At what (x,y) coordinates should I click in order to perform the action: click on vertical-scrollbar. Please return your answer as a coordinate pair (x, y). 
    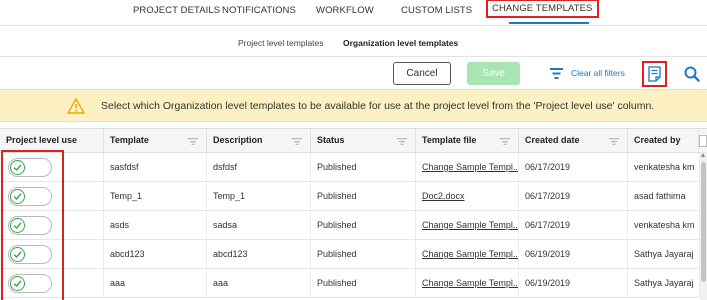
    Looking at the image, I should click on (703, 226).